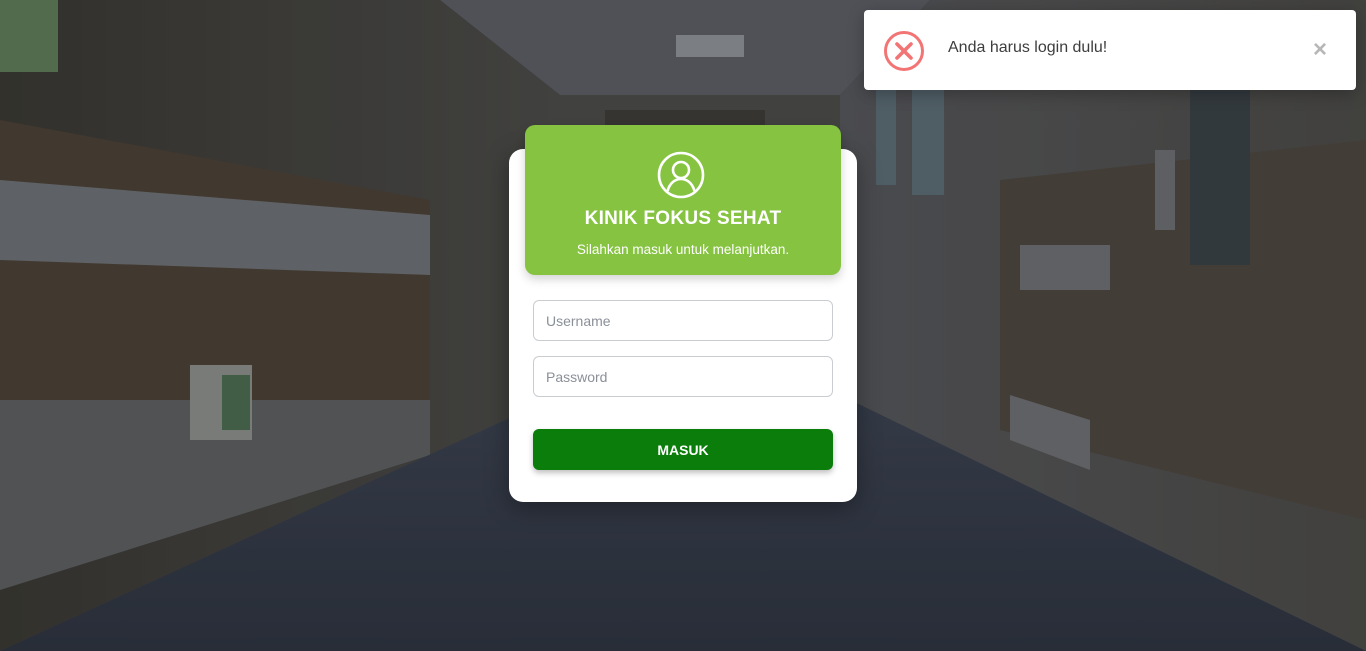  I want to click on username-input, so click(683, 320).